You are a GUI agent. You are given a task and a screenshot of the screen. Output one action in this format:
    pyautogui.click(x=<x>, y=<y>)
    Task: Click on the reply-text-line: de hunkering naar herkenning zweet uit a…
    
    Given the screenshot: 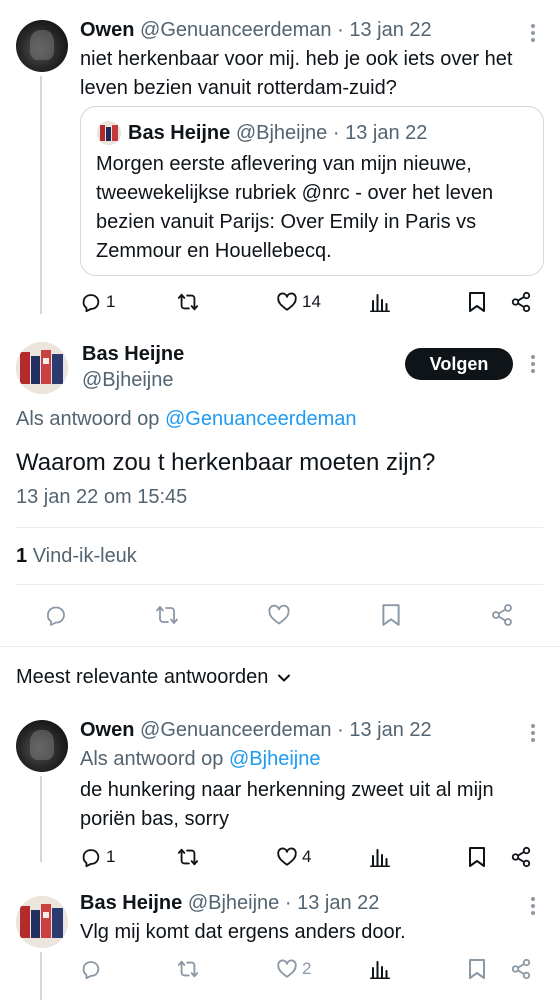 What is the action you would take?
    pyautogui.click(x=287, y=790)
    